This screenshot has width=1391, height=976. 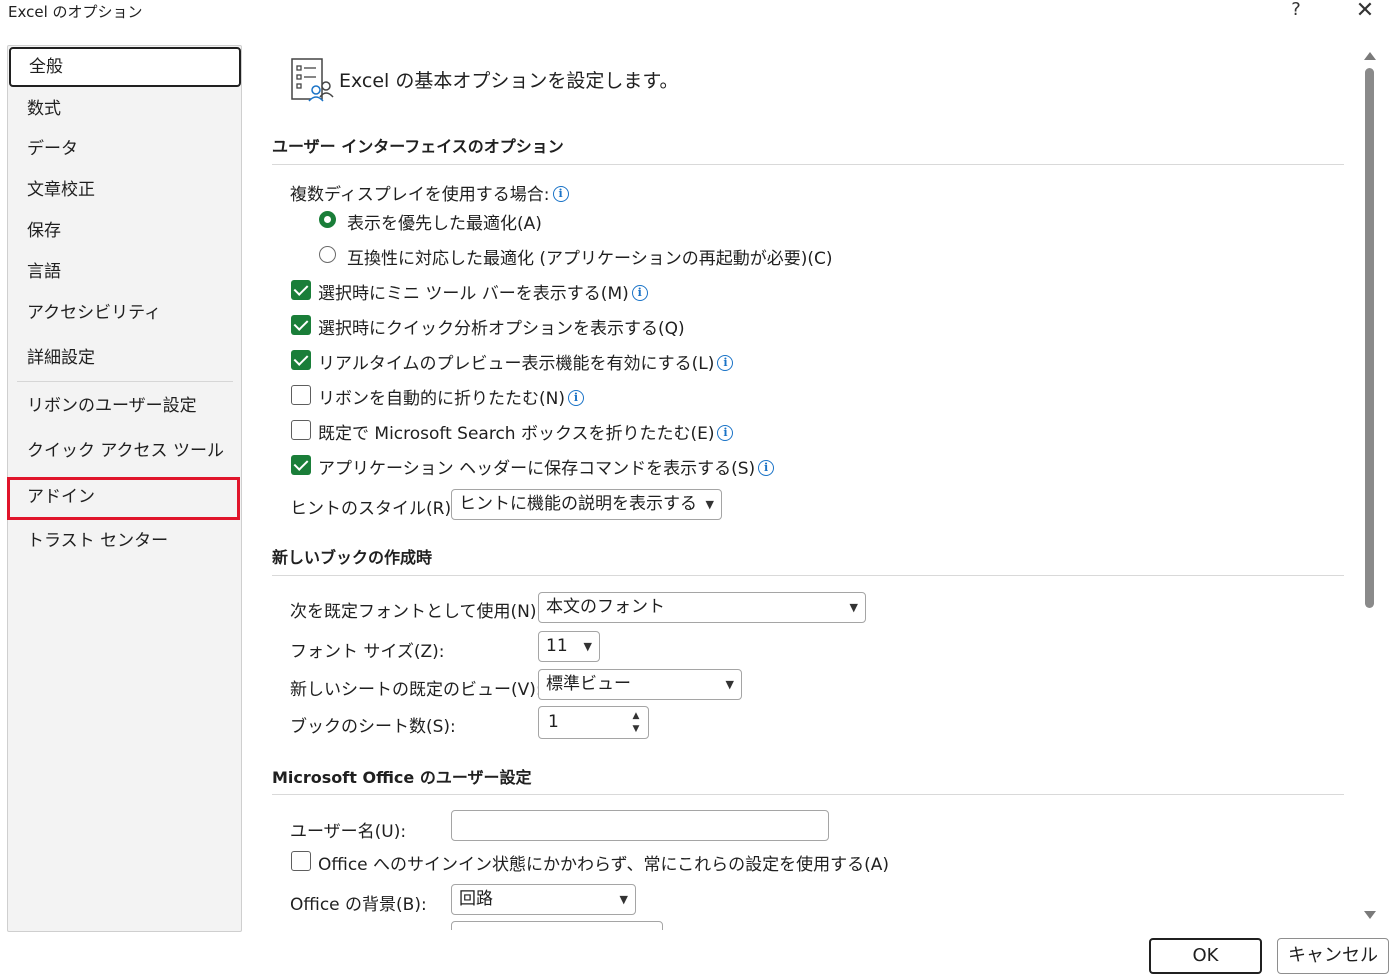 I want to click on sidebar-item-formulas: 数式, so click(x=124, y=109).